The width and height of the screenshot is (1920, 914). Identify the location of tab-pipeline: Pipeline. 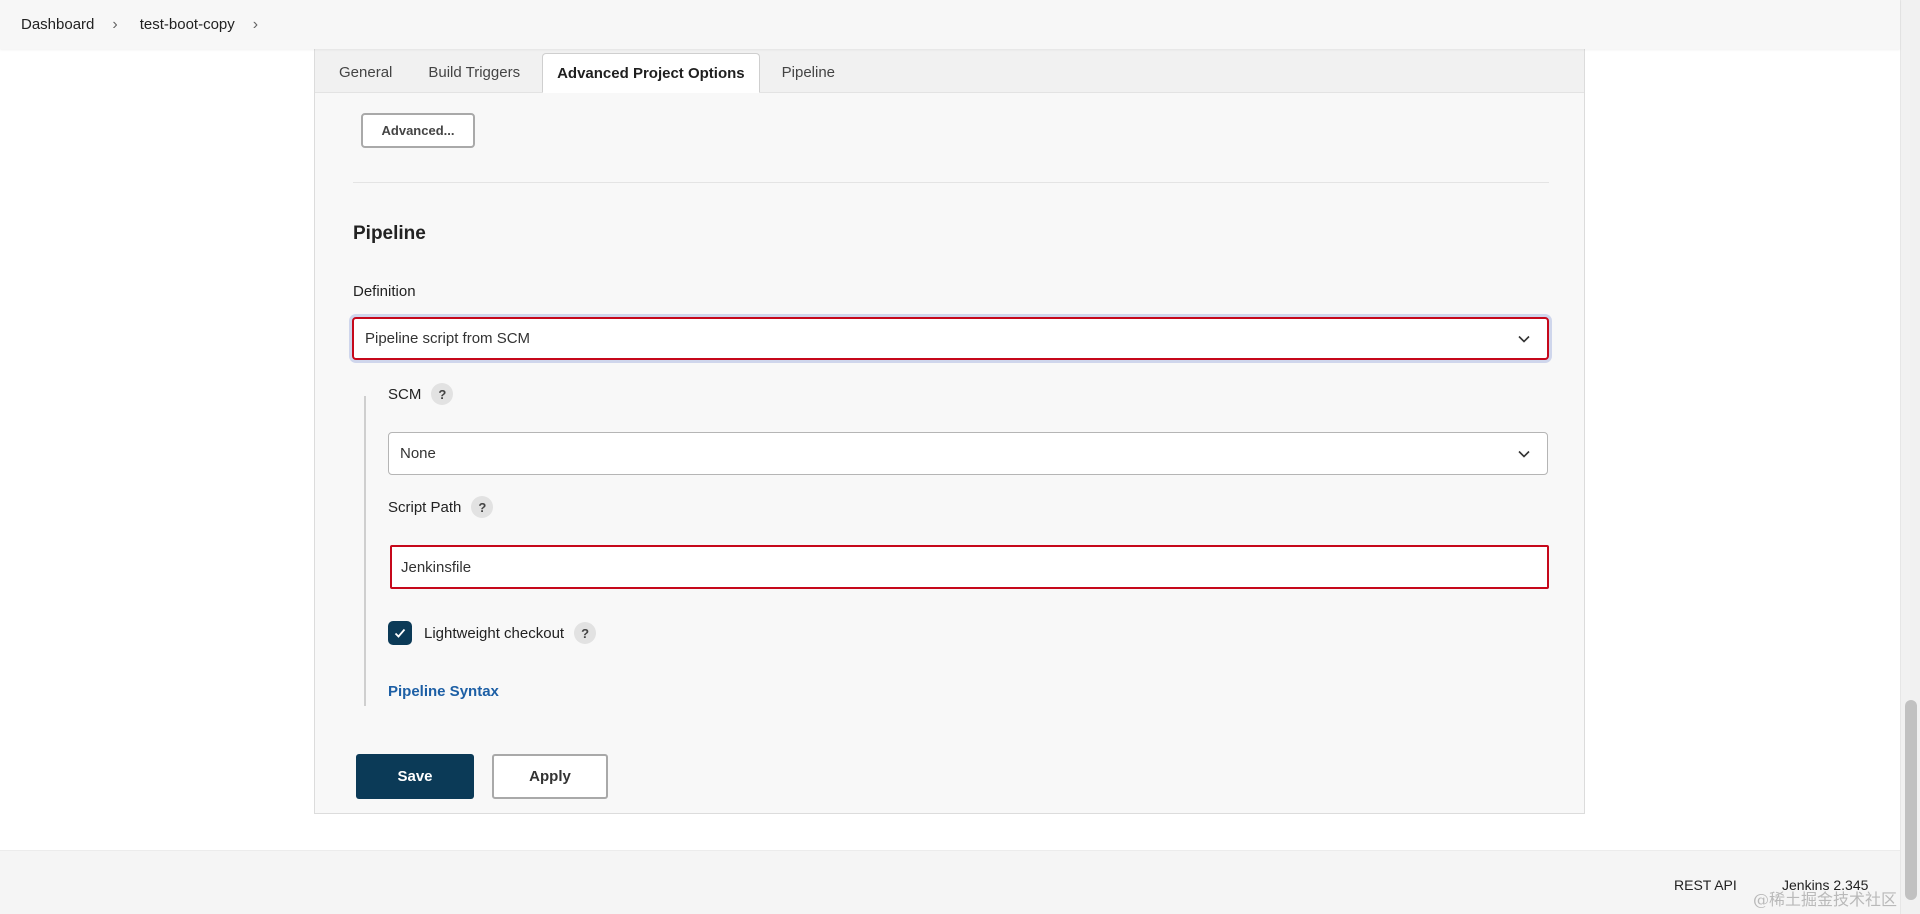
(808, 72).